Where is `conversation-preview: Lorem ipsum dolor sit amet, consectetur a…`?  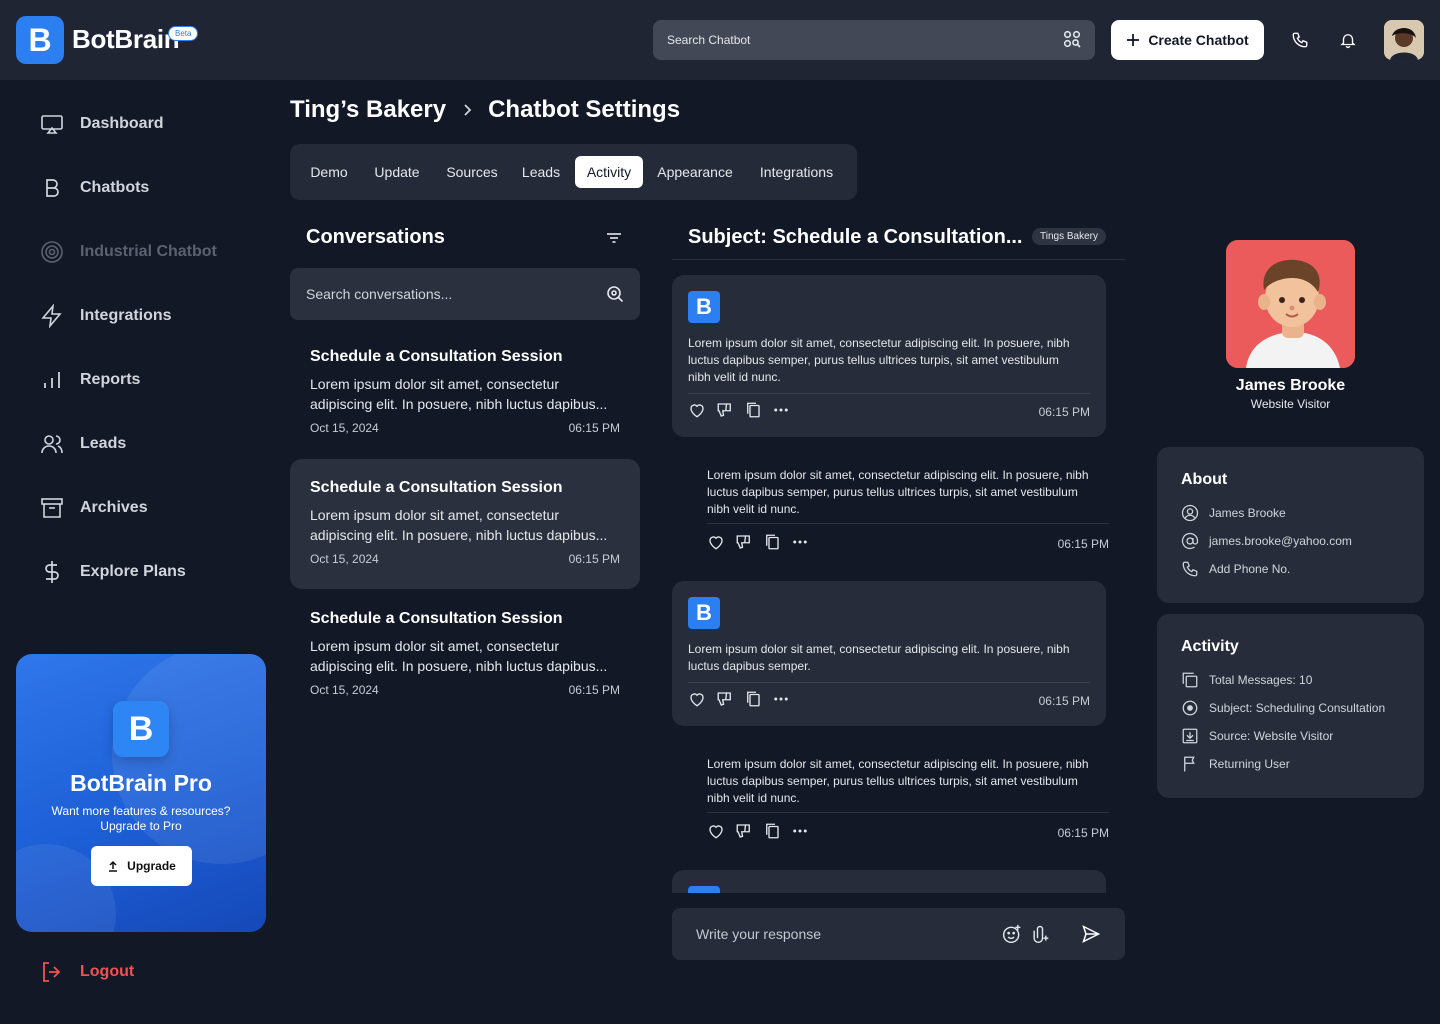 conversation-preview: Lorem ipsum dolor sit amet, consectetur a… is located at coordinates (465, 656).